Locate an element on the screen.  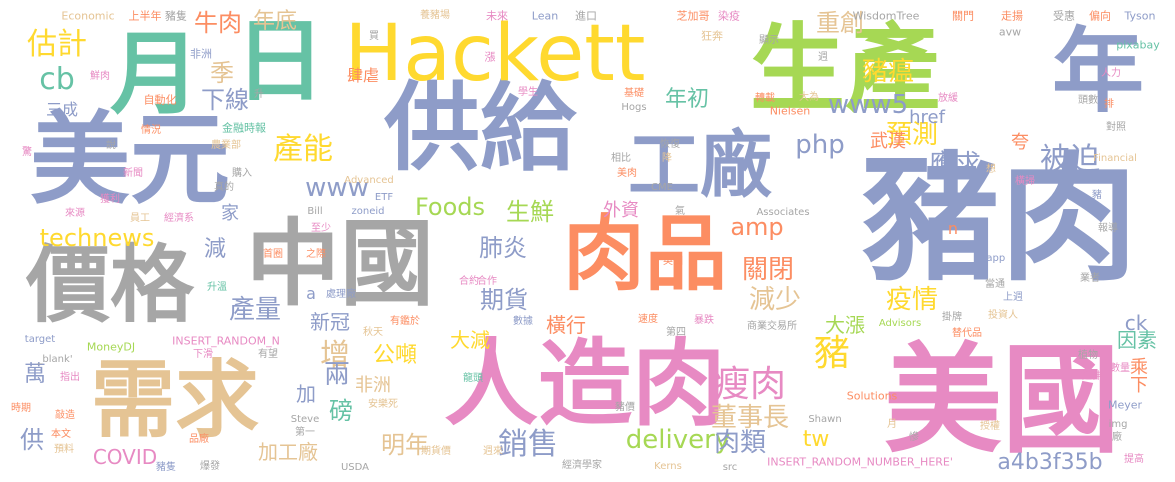
word-da-wei: 大為 is located at coordinates (809, 97).